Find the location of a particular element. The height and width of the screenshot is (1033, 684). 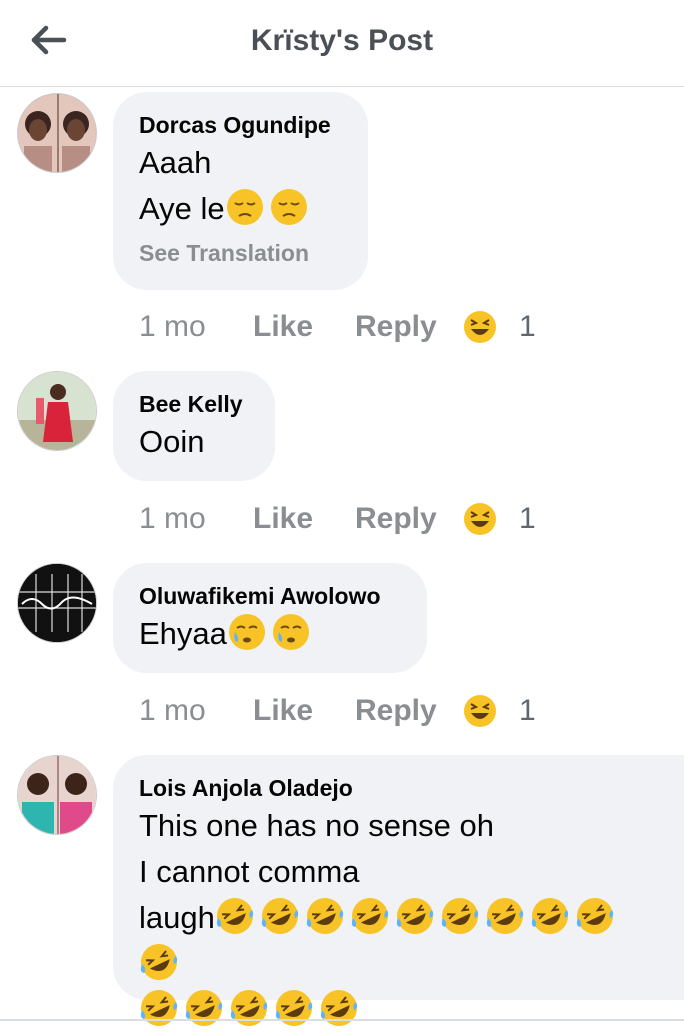

app-header: Krïsty's Post is located at coordinates (342, 43).